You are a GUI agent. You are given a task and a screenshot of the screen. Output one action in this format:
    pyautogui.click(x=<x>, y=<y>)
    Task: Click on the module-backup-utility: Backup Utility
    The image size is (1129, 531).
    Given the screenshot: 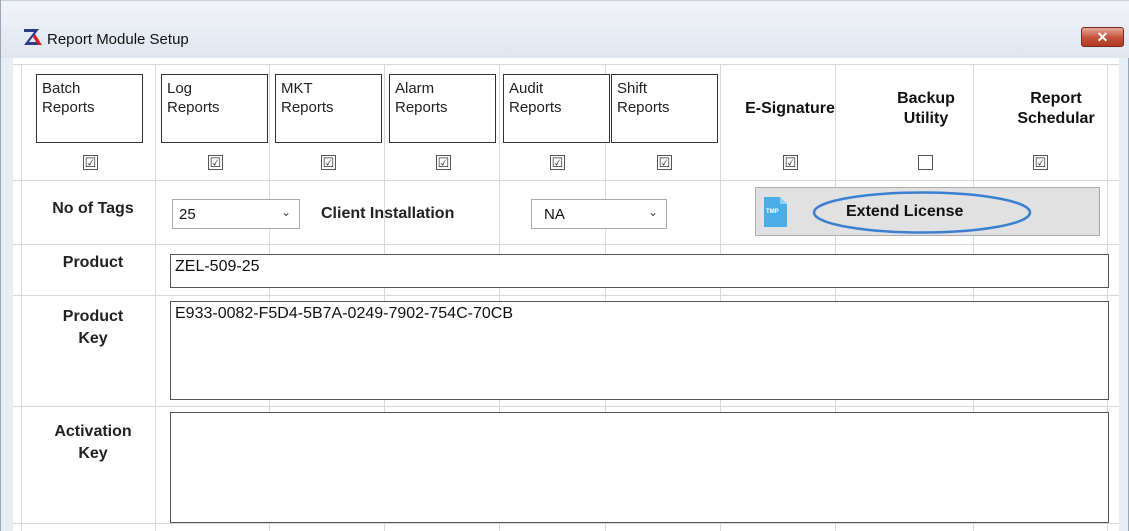 What is the action you would take?
    pyautogui.click(x=926, y=108)
    